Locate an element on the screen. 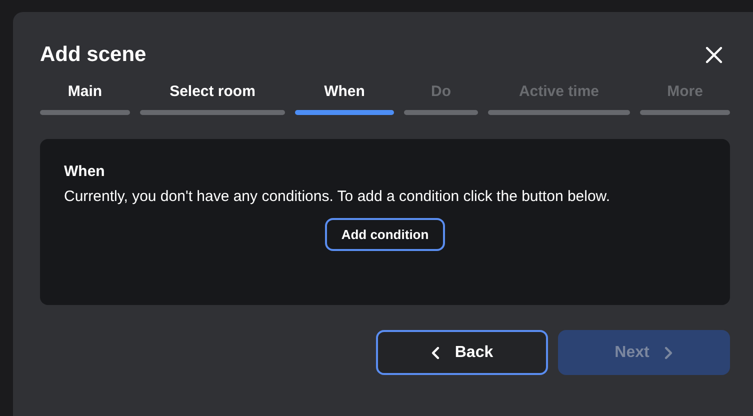 This screenshot has height=416, width=753. back-button: Back is located at coordinates (462, 352).